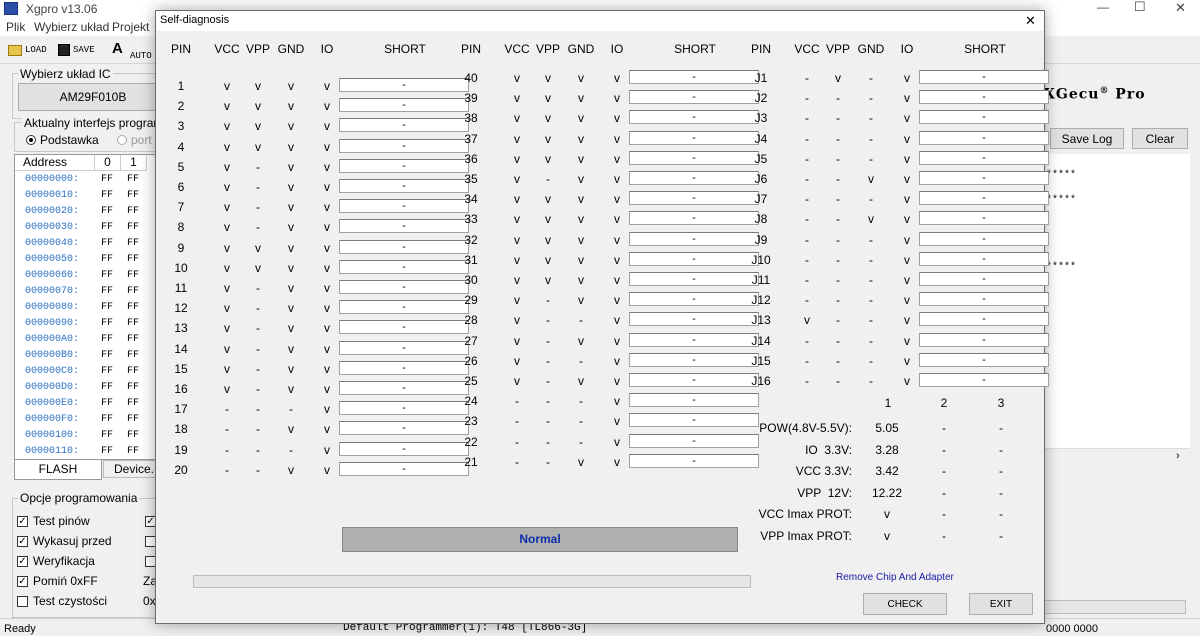 This screenshot has width=1200, height=636. Describe the element at coordinates (1178, 456) in the screenshot. I see `scroll-right-icon: ›` at that location.